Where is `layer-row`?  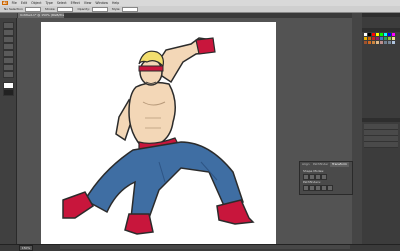 layer-row is located at coordinates (381, 145).